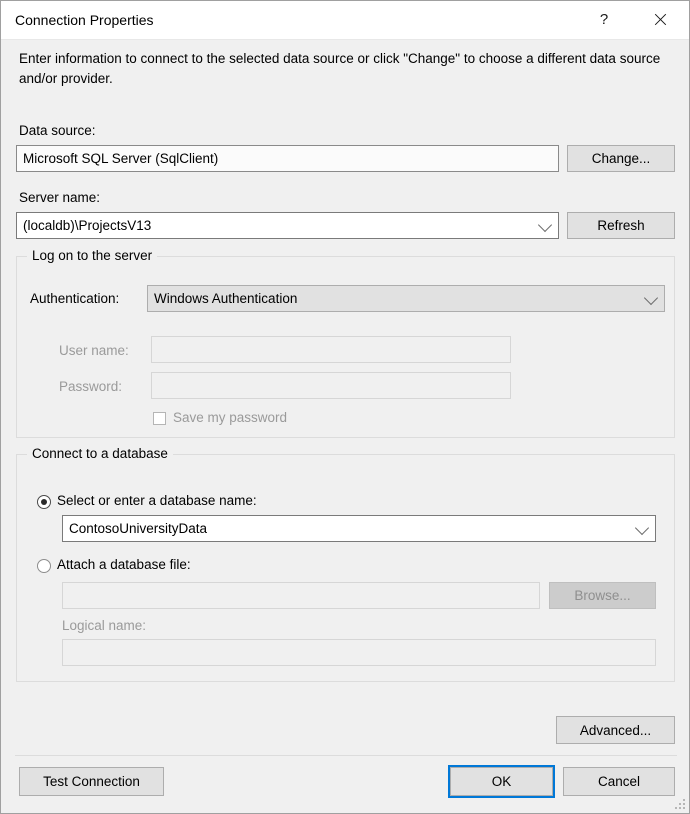 The height and width of the screenshot is (814, 690). What do you see at coordinates (94, 350) in the screenshot?
I see `username-label: User name:` at bounding box center [94, 350].